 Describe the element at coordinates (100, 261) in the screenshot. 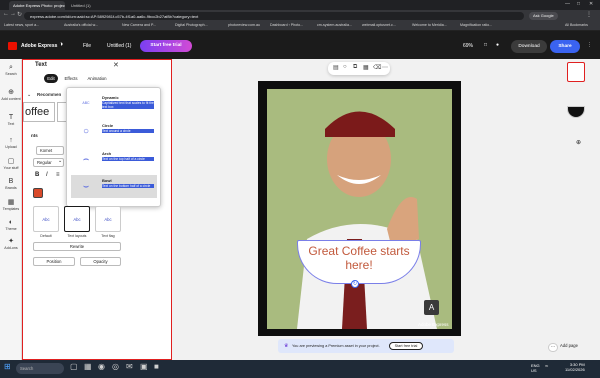

I see `opacity-button: Opacity` at that location.